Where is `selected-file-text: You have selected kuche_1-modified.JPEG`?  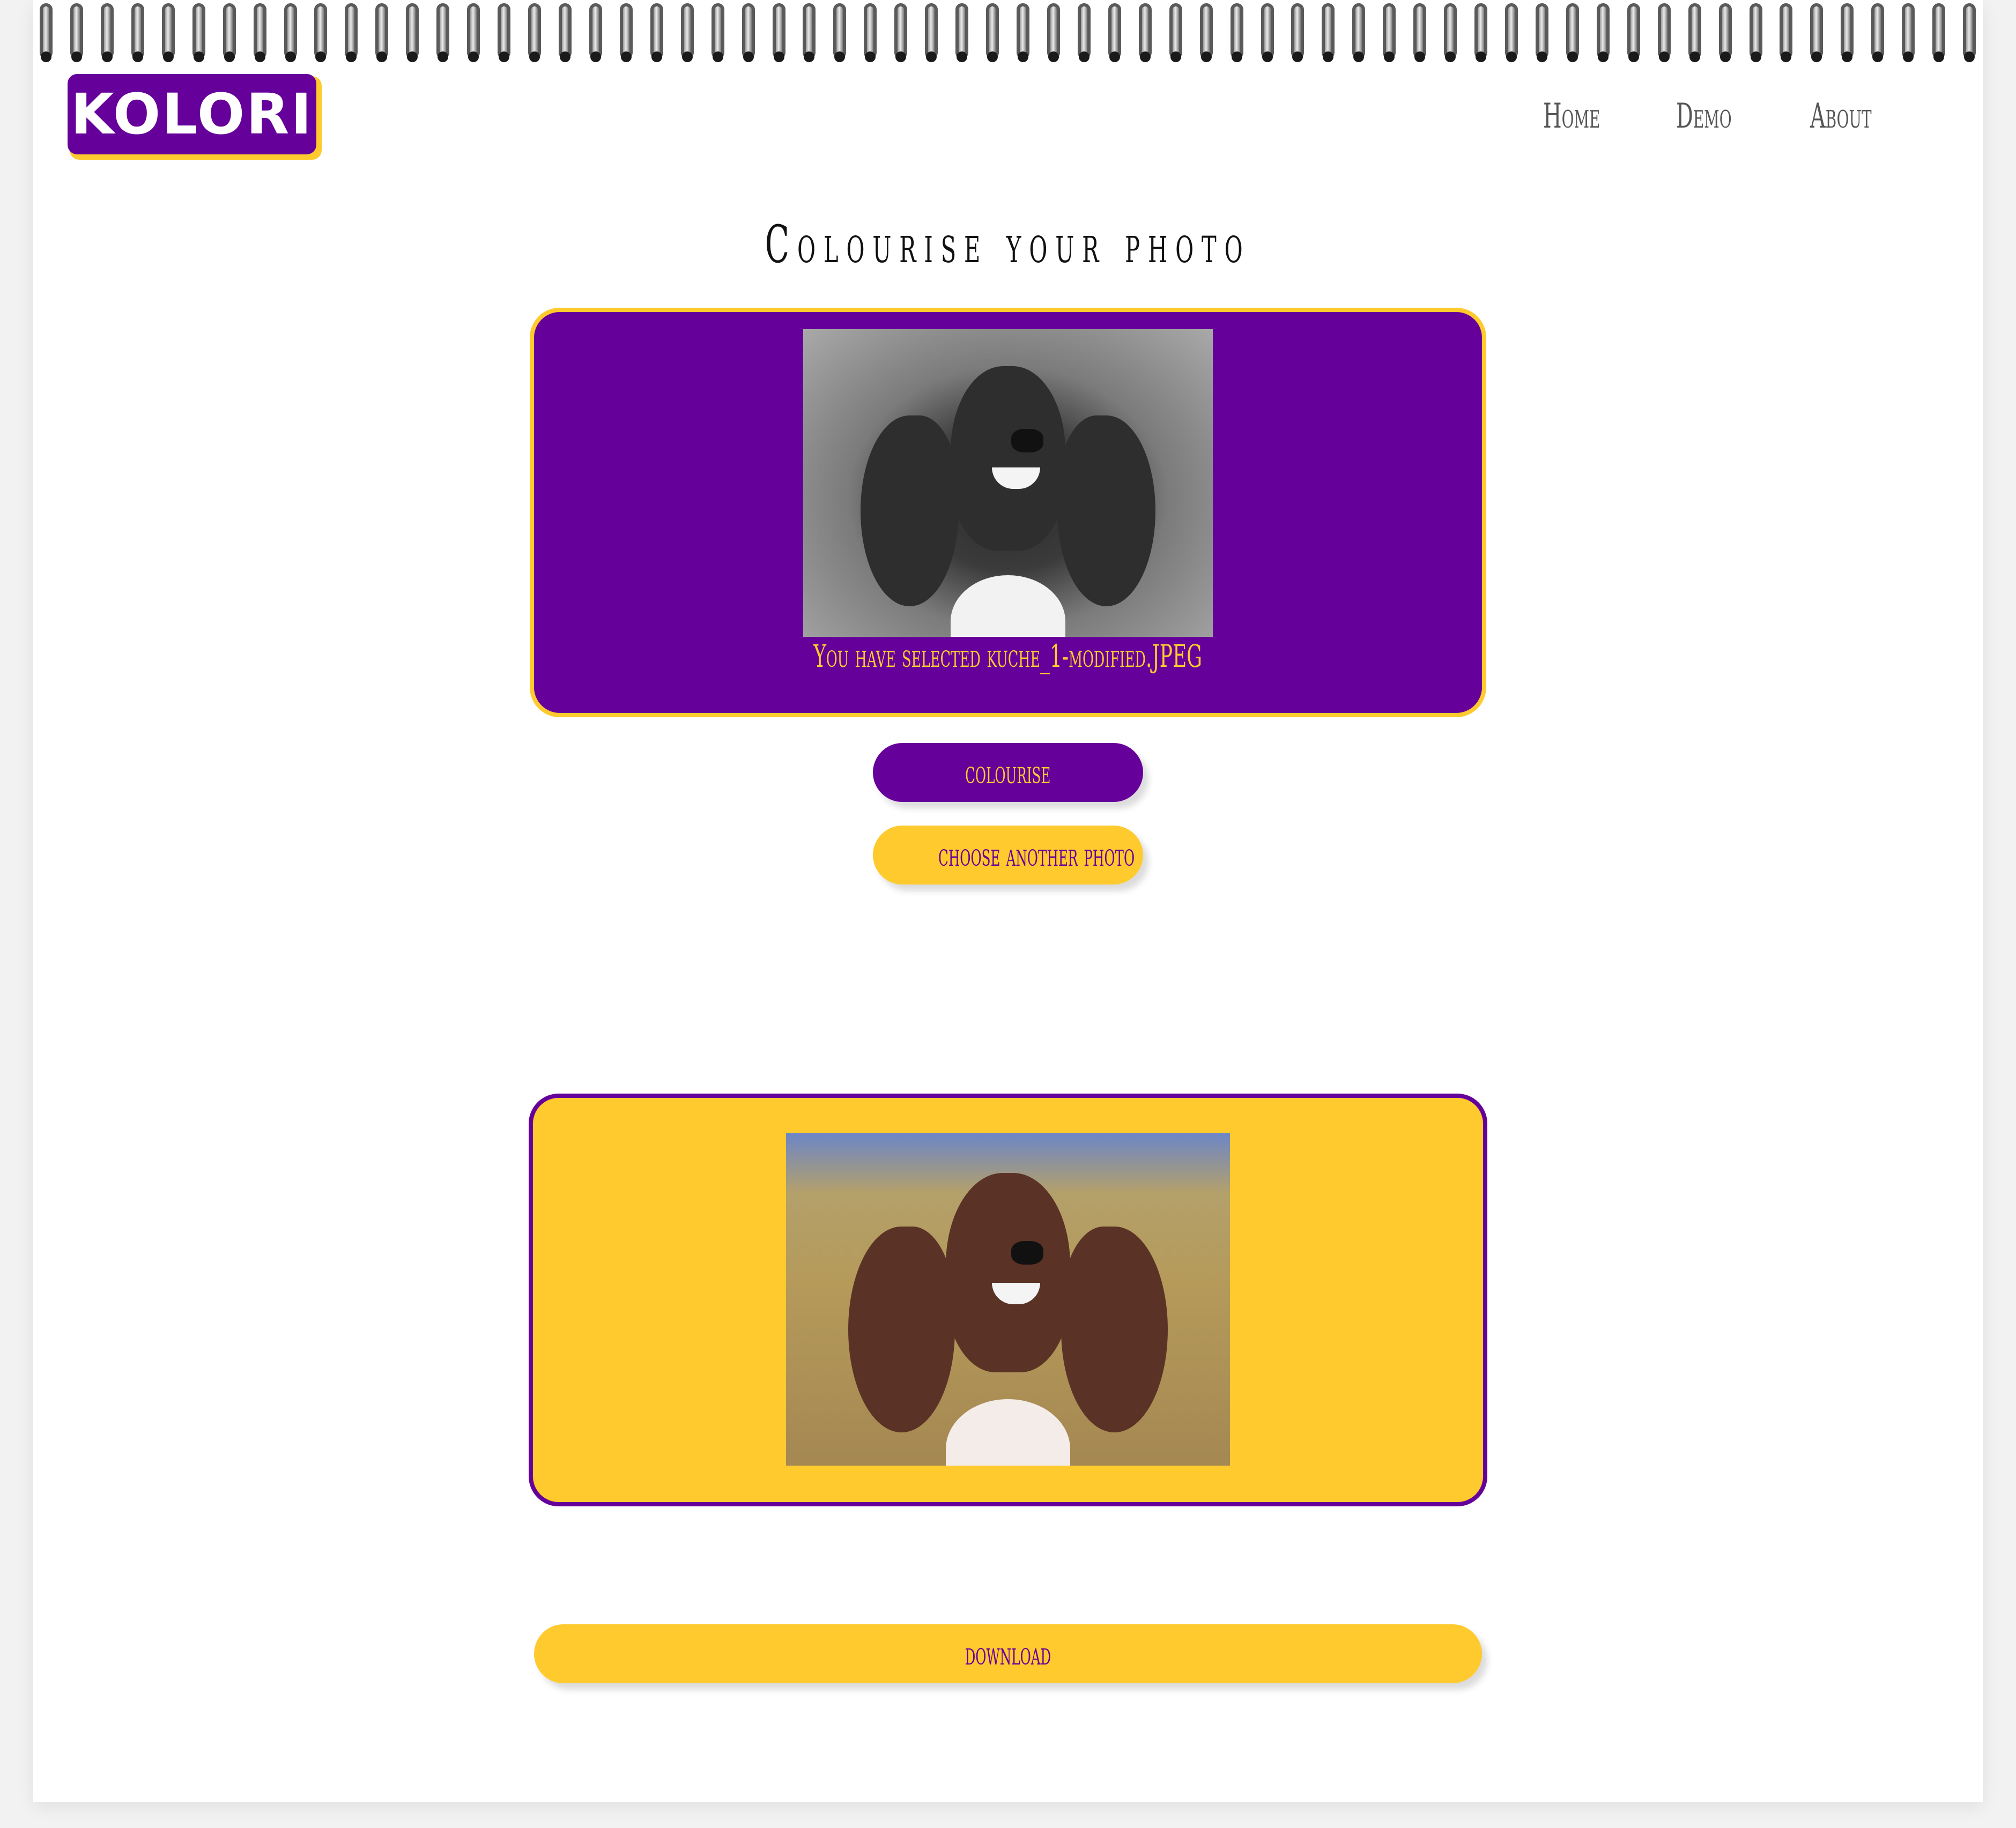 selected-file-text: You have selected kuche_1-modified.JPEG is located at coordinates (1008, 656).